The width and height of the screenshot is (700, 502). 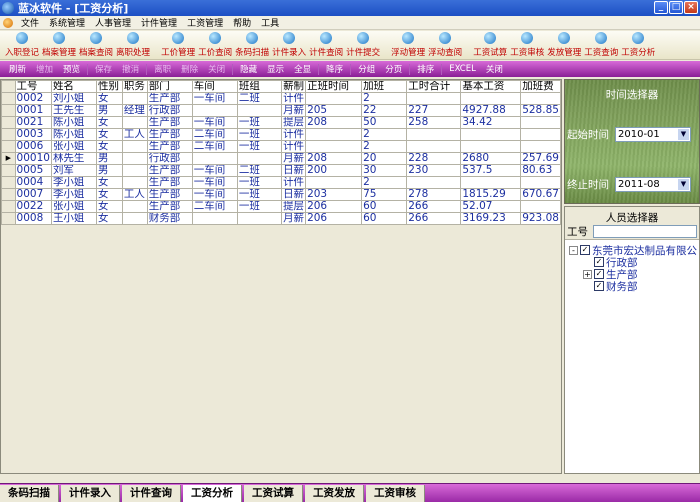 What do you see at coordinates (8, 22) in the screenshot?
I see `menu-app-icon` at bounding box center [8, 22].